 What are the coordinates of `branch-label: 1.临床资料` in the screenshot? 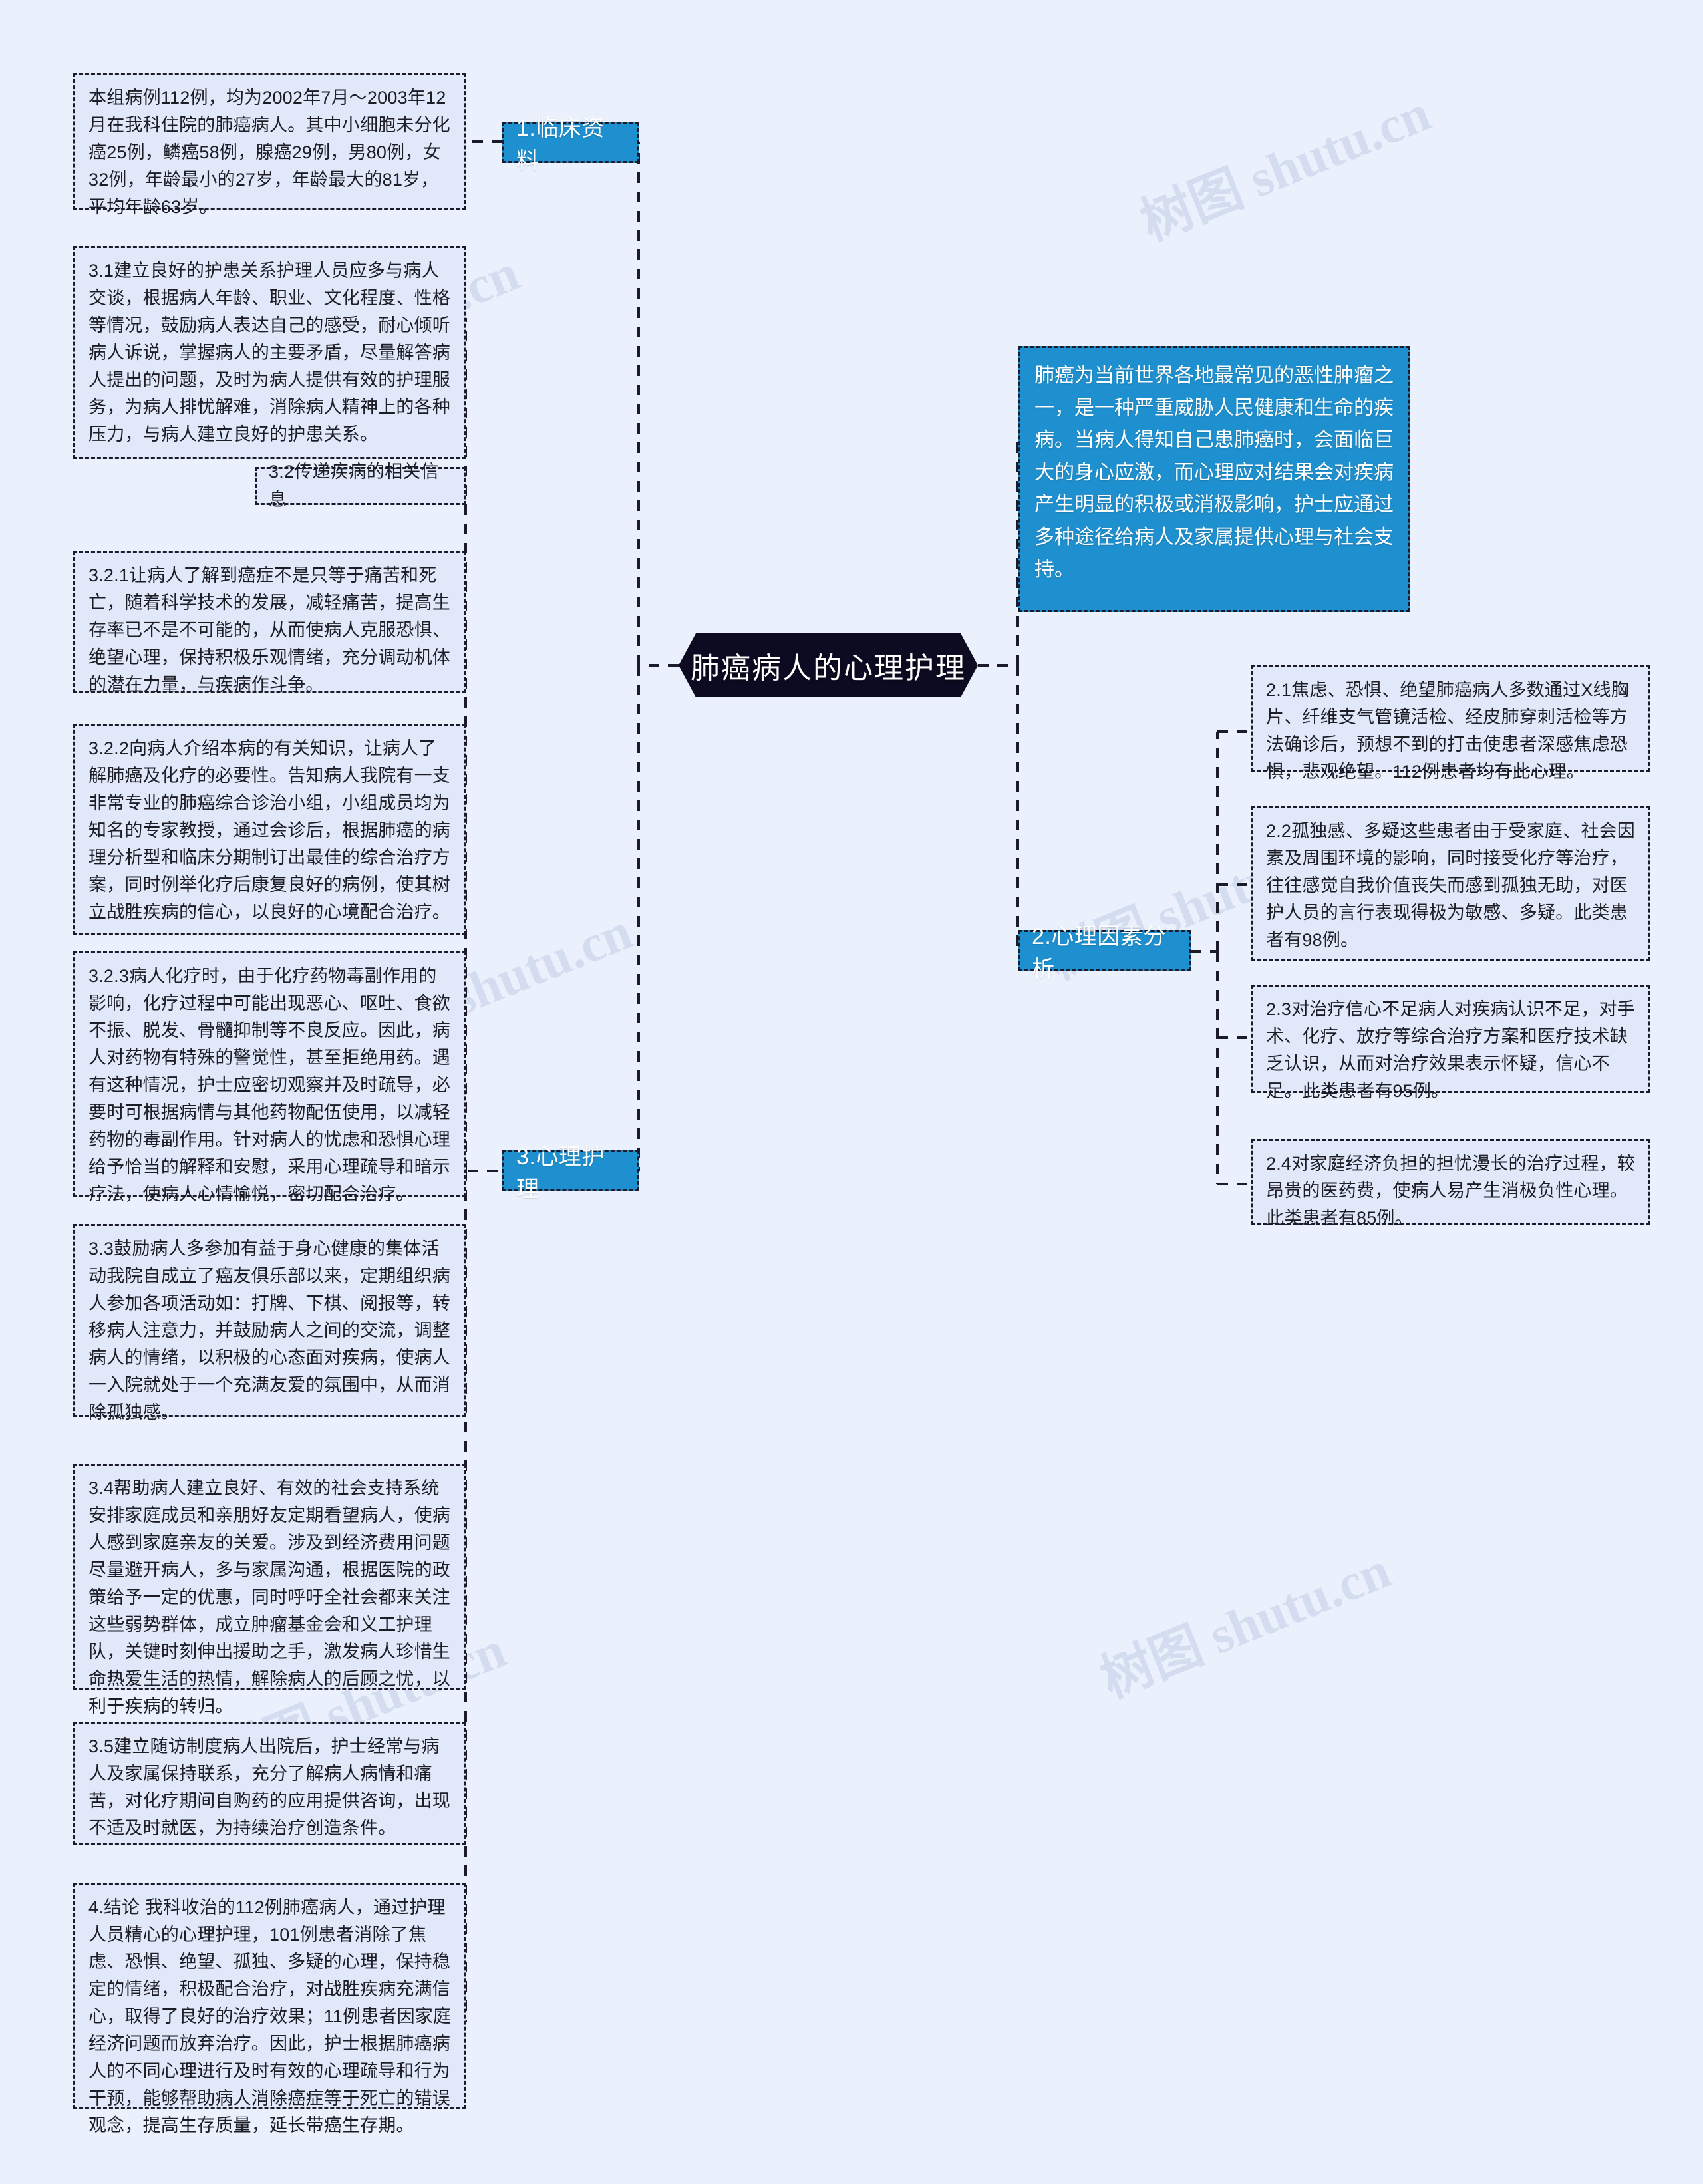 It's located at (560, 145).